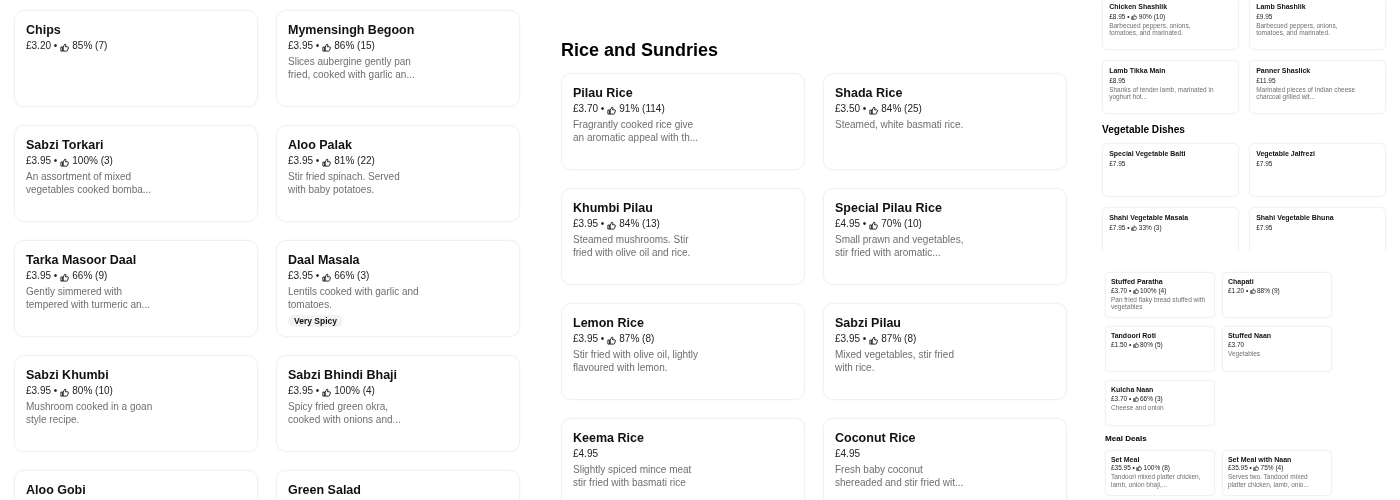 This screenshot has height=500, width=1400. What do you see at coordinates (42, 46) in the screenshot?
I see `dish-price: £3.20 •` at bounding box center [42, 46].